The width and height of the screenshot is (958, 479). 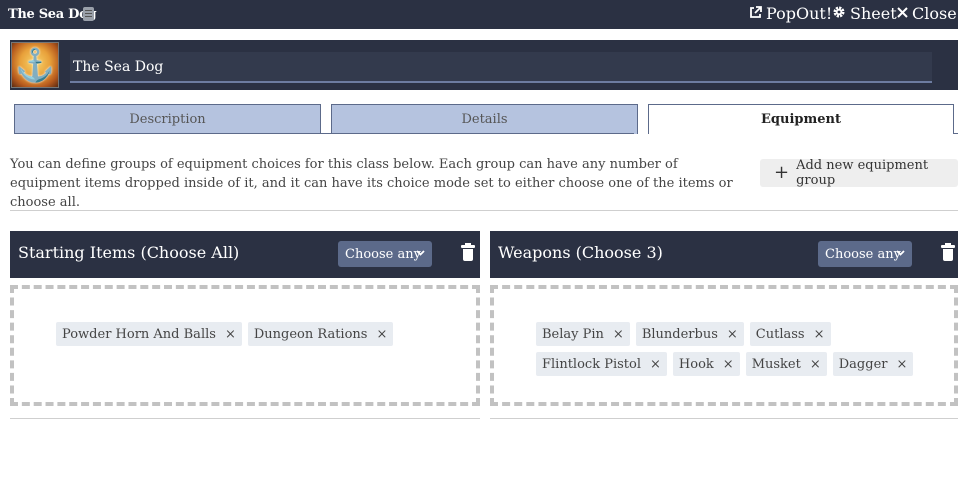 I want to click on group-title: Starting Items (Choose All), so click(x=129, y=252).